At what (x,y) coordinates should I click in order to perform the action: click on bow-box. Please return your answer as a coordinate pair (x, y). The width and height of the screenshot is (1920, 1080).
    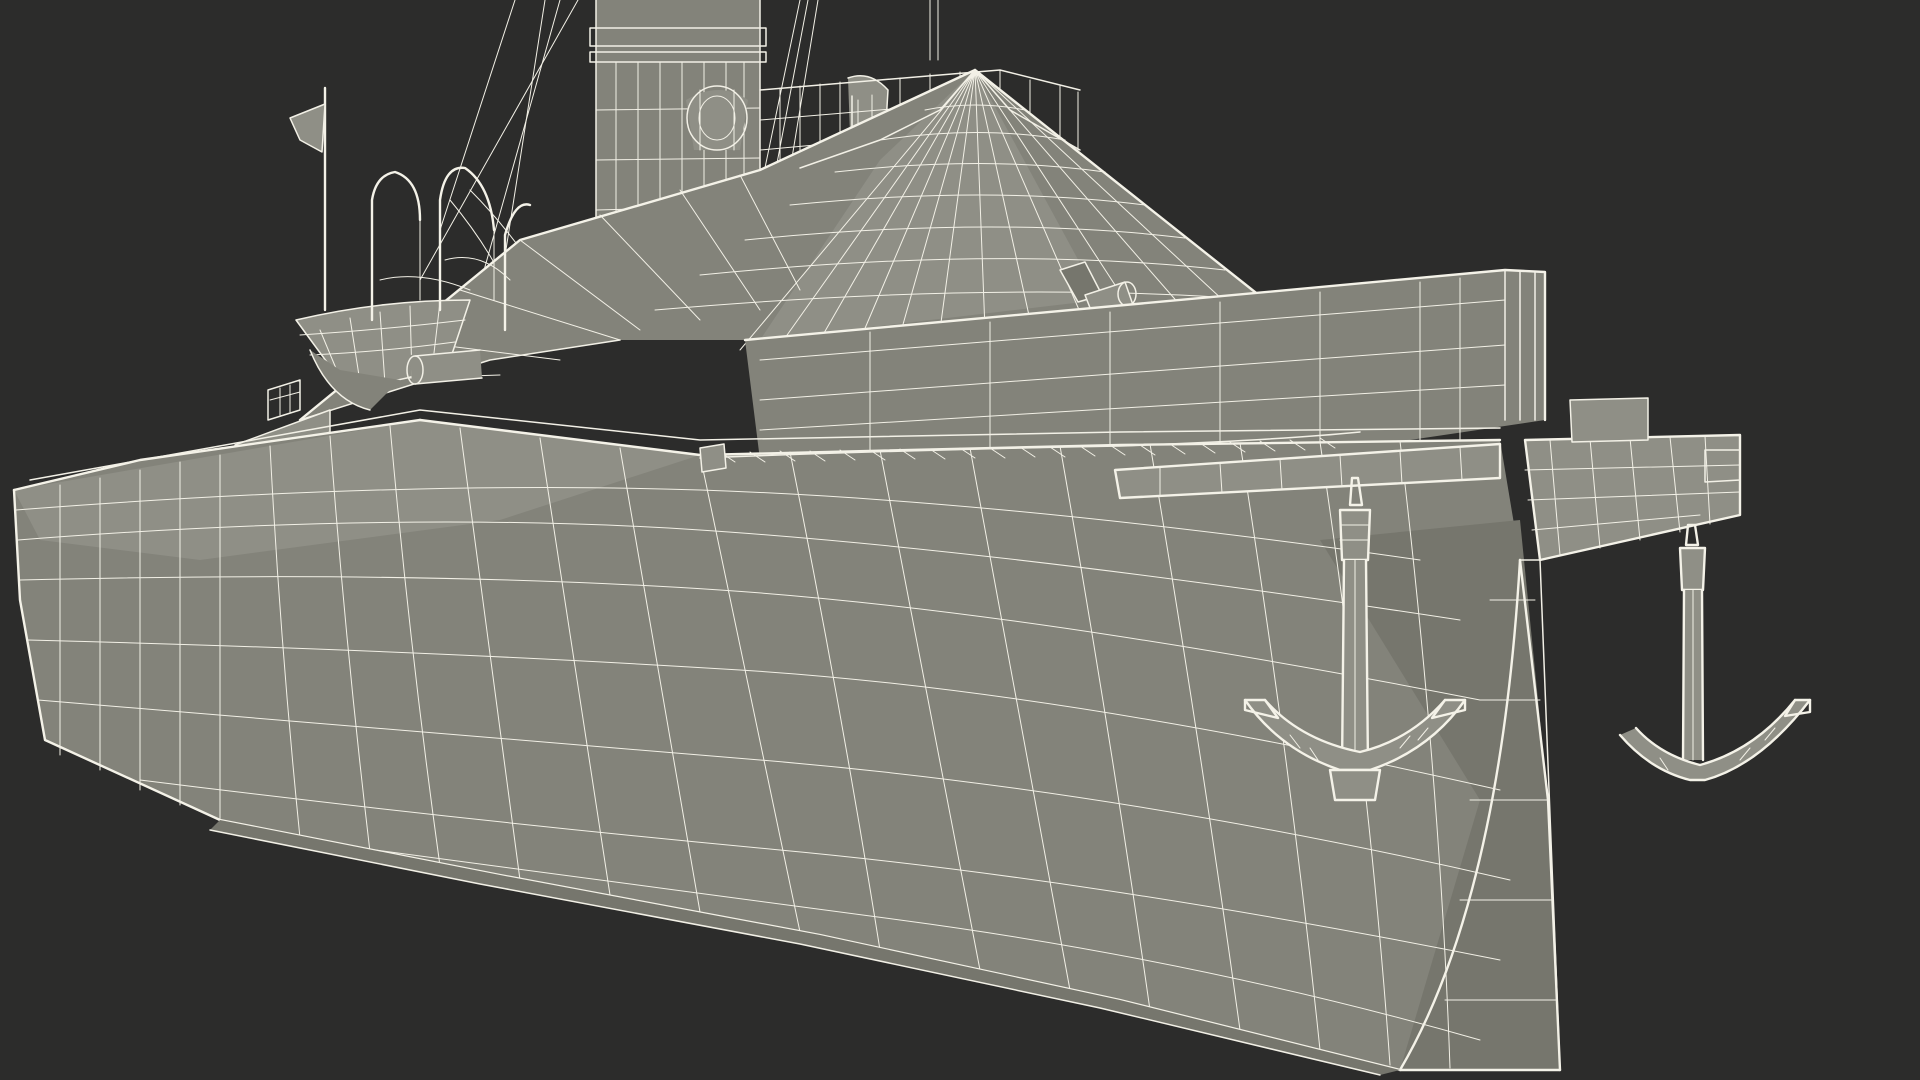
    Looking at the image, I should click on (1632, 479).